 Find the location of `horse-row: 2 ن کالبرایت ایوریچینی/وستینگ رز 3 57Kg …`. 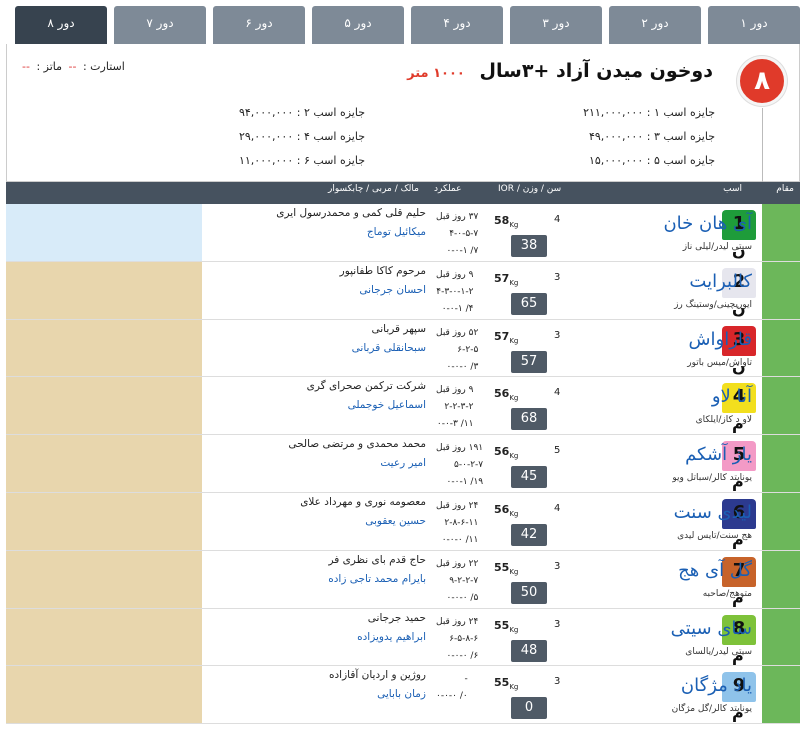

horse-row: 2 ن کالبرایت ایوریچینی/وستینگ رز 3 57Kg … is located at coordinates (403, 290).